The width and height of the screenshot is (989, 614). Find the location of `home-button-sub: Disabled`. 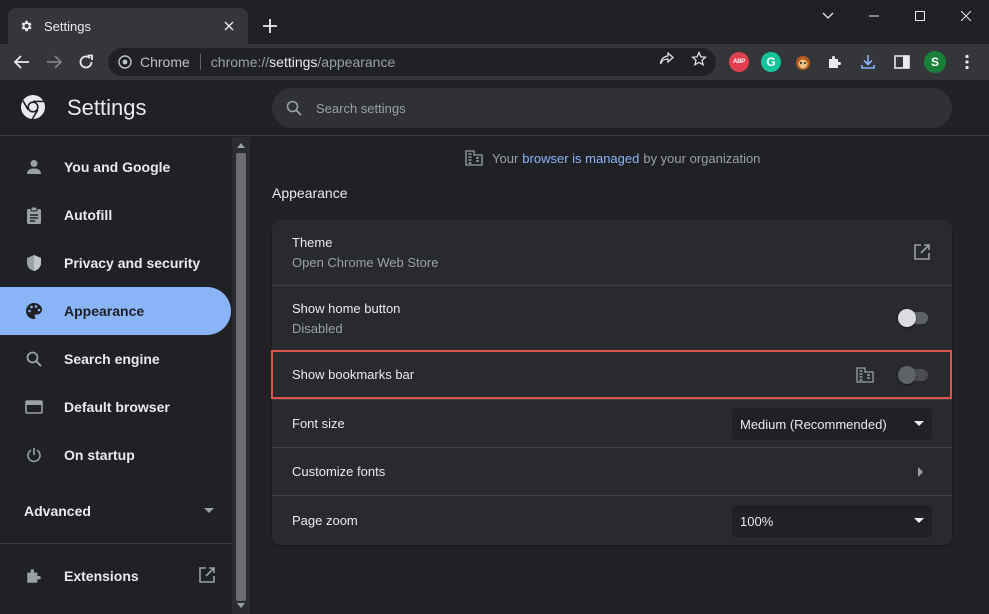

home-button-sub: Disabled is located at coordinates (317, 328).